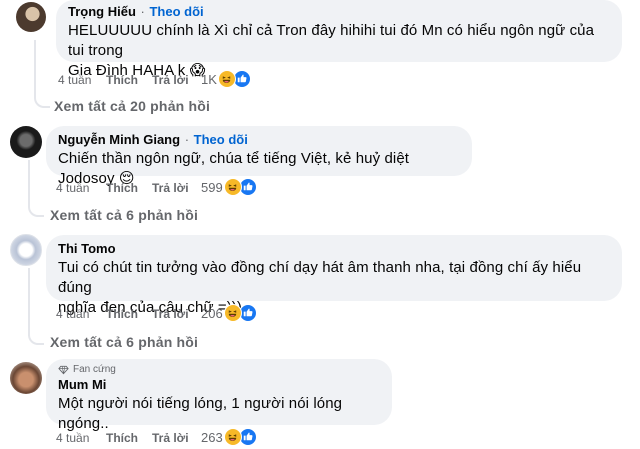  What do you see at coordinates (87, 248) in the screenshot?
I see `author-name: Thi Tomo` at bounding box center [87, 248].